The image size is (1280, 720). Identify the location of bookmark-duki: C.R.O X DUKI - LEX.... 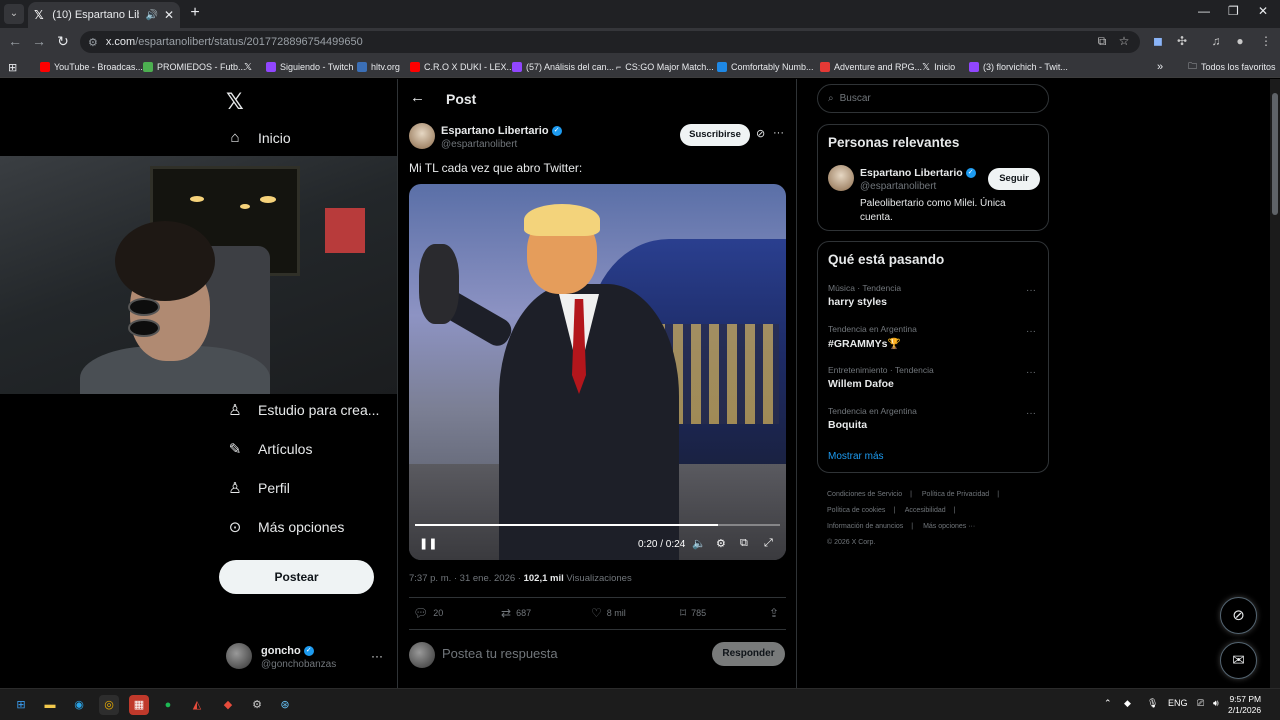
(462, 67).